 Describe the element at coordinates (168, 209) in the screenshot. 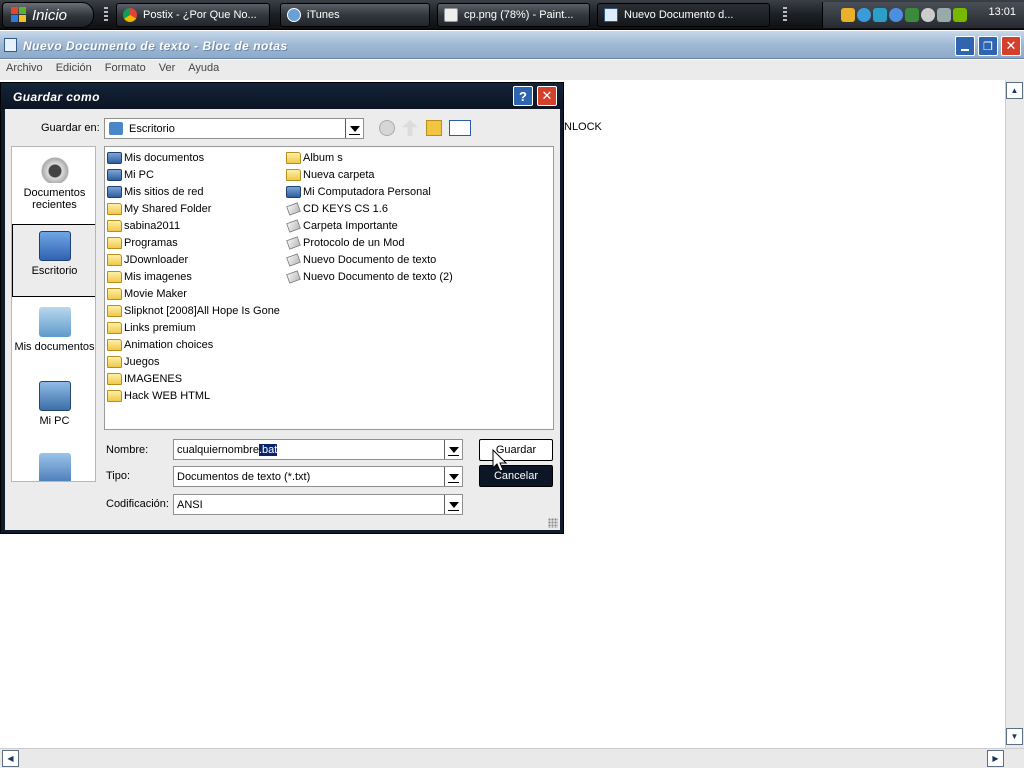

I see `file-item-label: My Shared Folder` at that location.